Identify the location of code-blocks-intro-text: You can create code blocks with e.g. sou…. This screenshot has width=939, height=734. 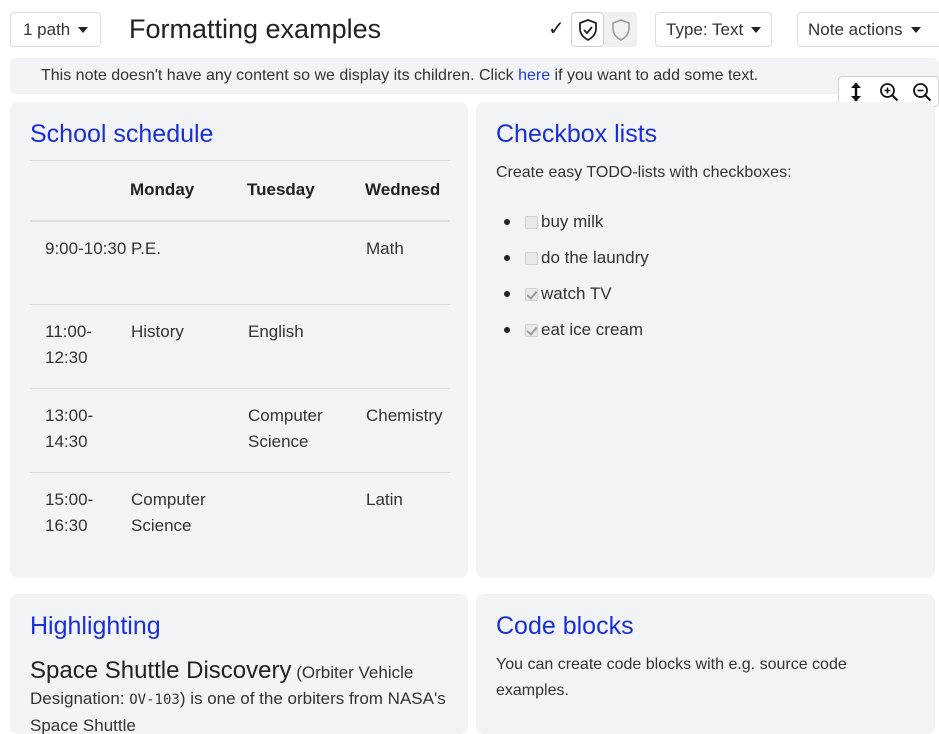
(671, 677).